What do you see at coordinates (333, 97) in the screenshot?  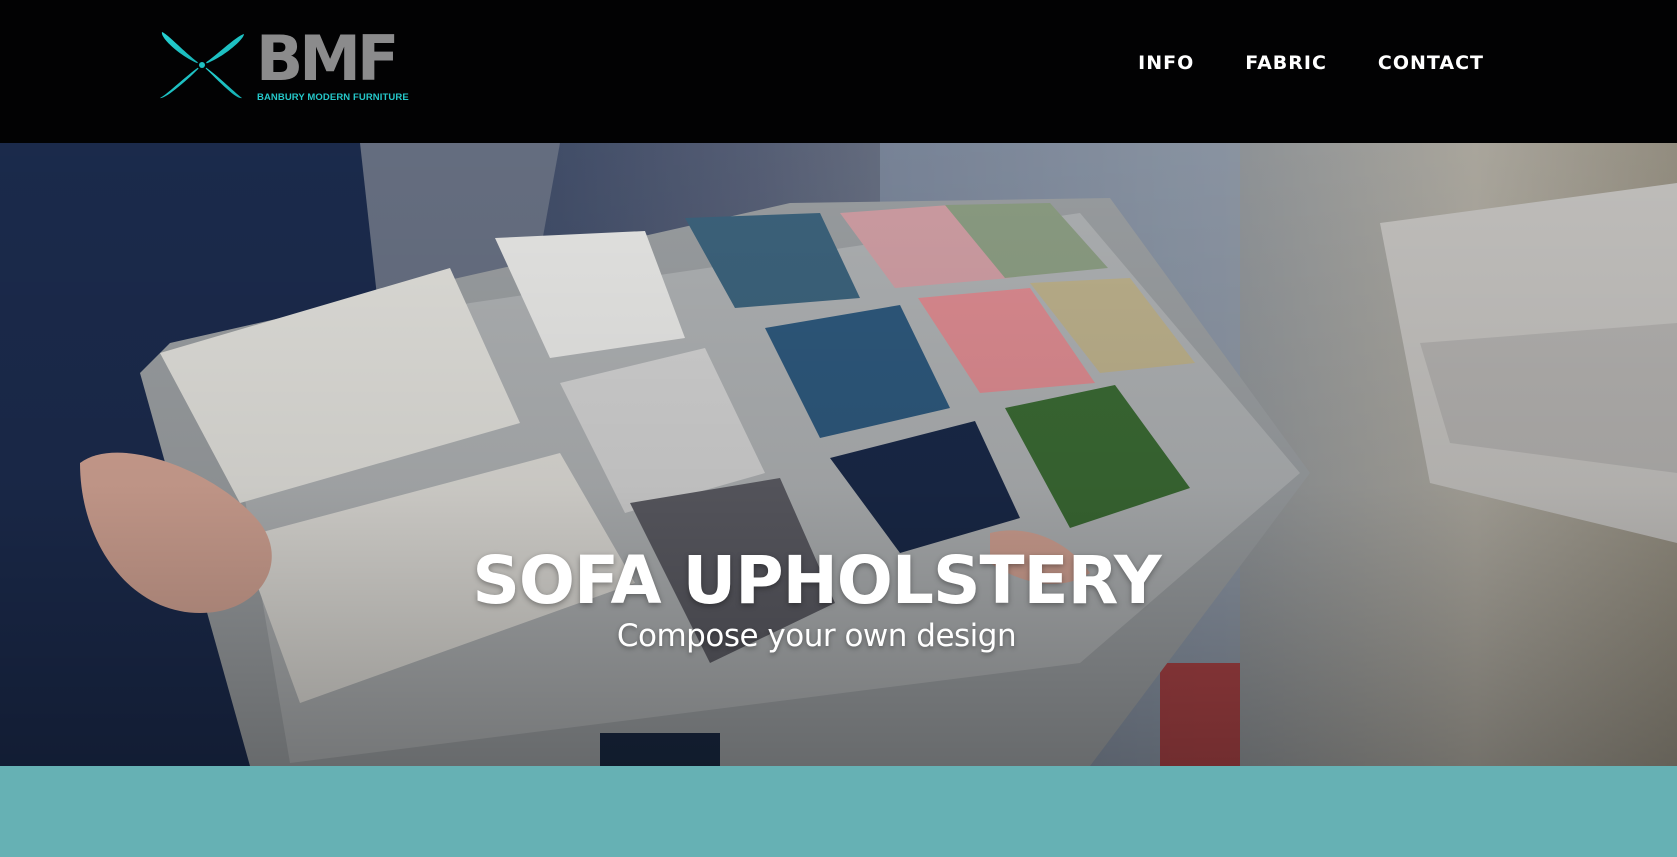 I see `brand-tagline: BANBURY MODERN FURNITURE` at bounding box center [333, 97].